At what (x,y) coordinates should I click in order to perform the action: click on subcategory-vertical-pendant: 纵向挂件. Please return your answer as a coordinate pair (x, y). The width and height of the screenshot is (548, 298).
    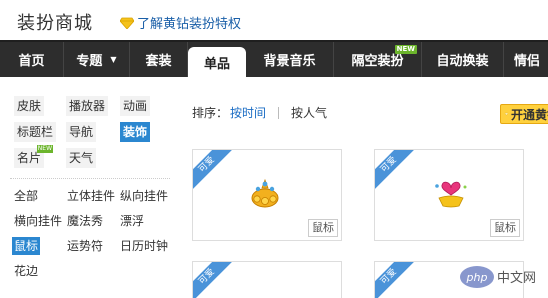
    Looking at the image, I should click on (144, 196).